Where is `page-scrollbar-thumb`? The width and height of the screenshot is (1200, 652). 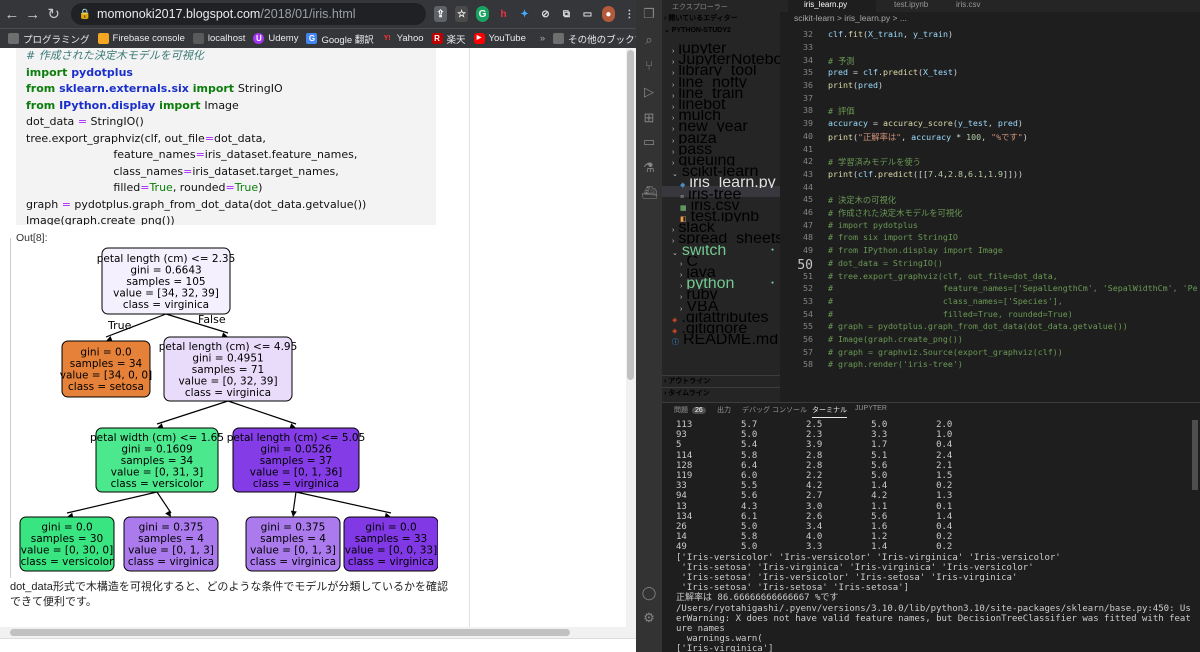
page-scrollbar-thumb is located at coordinates (630, 215).